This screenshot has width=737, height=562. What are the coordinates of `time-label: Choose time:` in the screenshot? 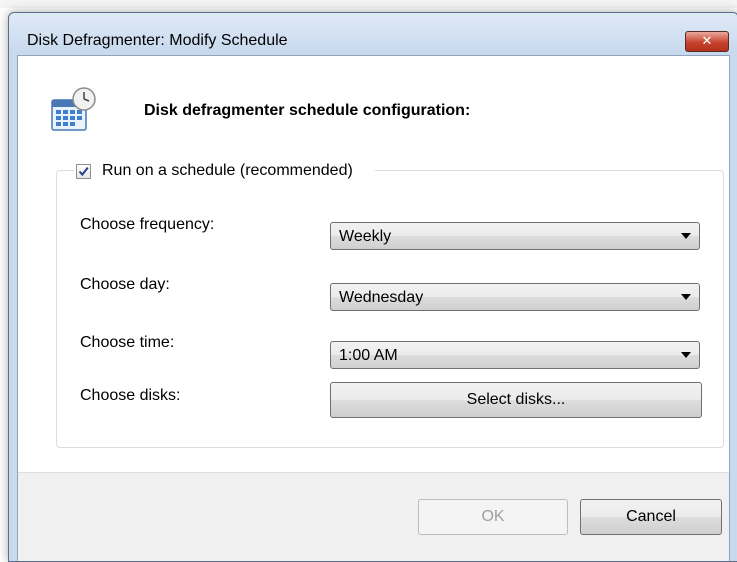 It's located at (127, 342).